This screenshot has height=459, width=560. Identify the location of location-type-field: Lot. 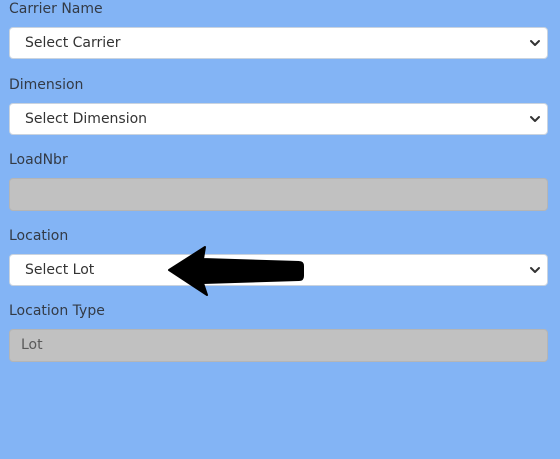
(278, 345).